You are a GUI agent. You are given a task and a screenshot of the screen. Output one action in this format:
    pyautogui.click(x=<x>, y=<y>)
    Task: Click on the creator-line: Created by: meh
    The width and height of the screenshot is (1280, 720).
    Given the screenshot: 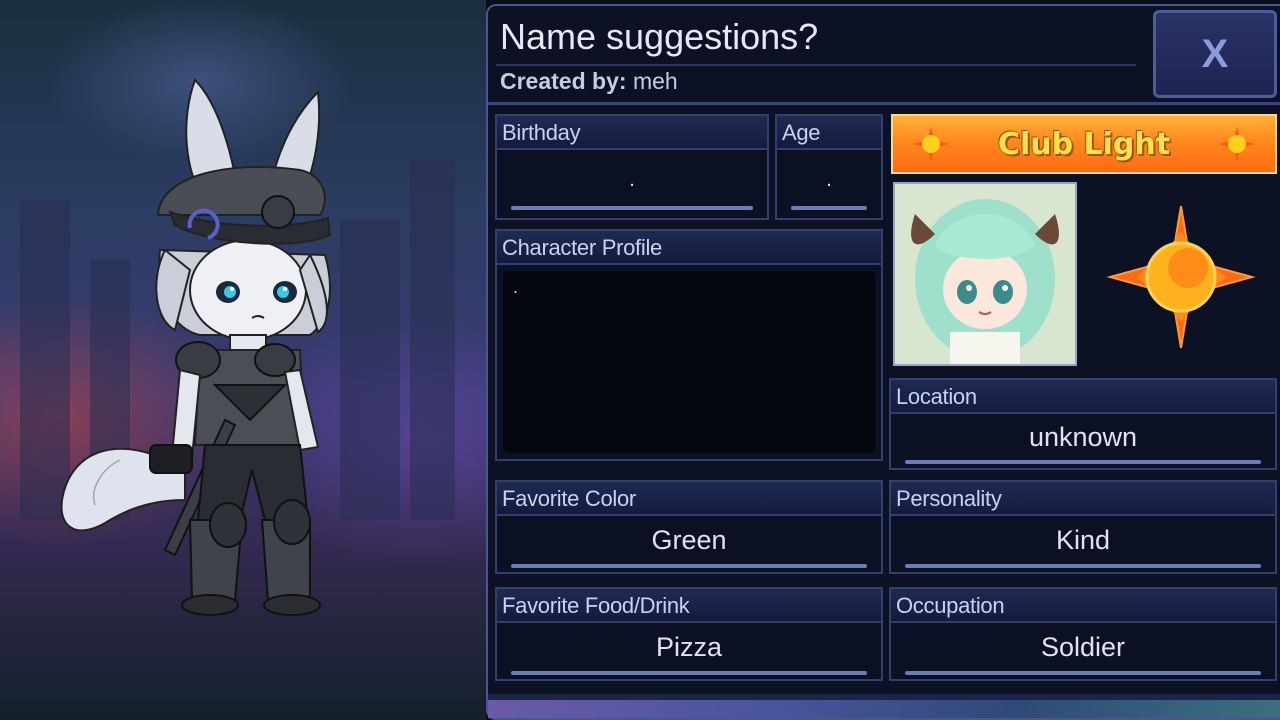 What is the action you would take?
    pyautogui.click(x=589, y=81)
    